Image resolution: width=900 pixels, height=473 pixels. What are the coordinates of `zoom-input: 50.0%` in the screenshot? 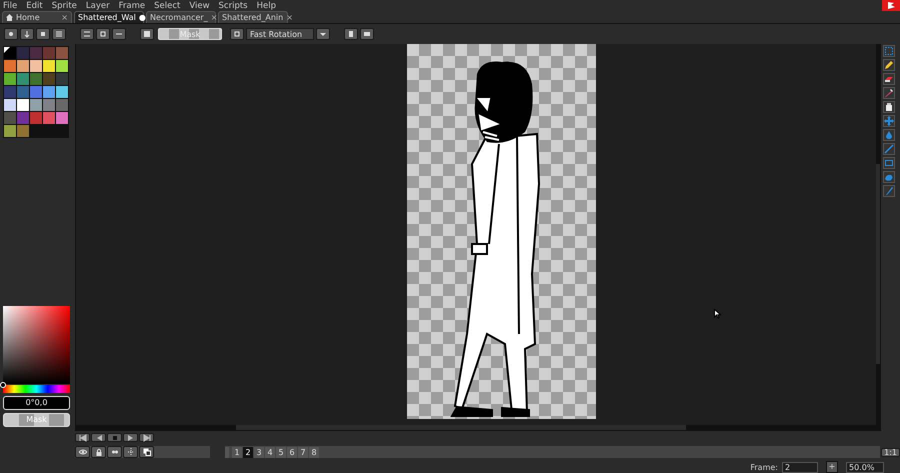 It's located at (865, 467).